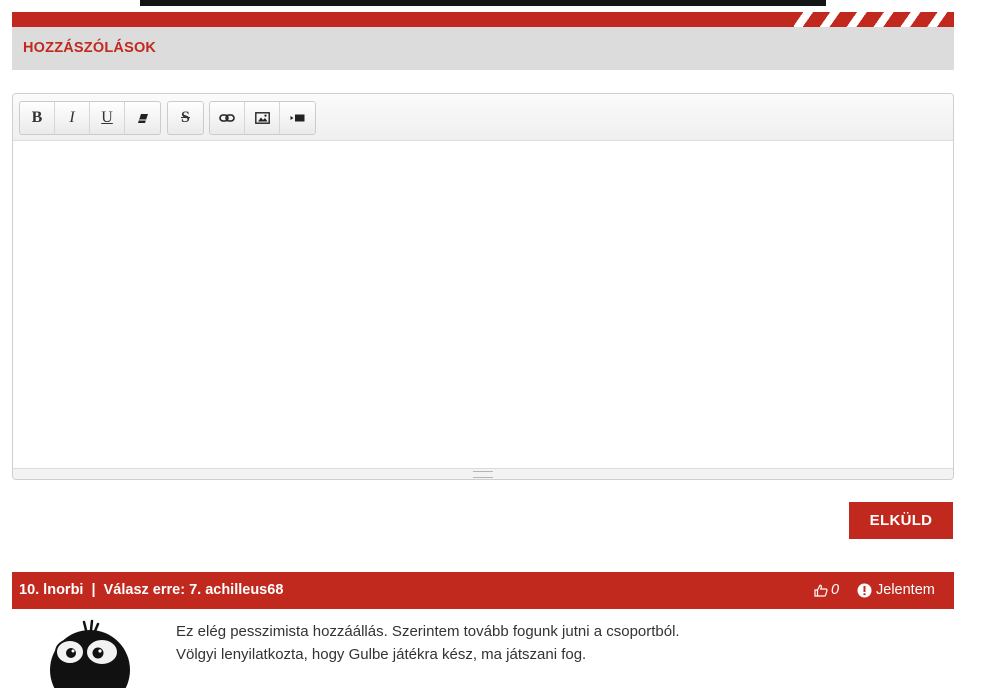 The height and width of the screenshot is (688, 1000). What do you see at coordinates (835, 590) in the screenshot?
I see `like-count: 0` at bounding box center [835, 590].